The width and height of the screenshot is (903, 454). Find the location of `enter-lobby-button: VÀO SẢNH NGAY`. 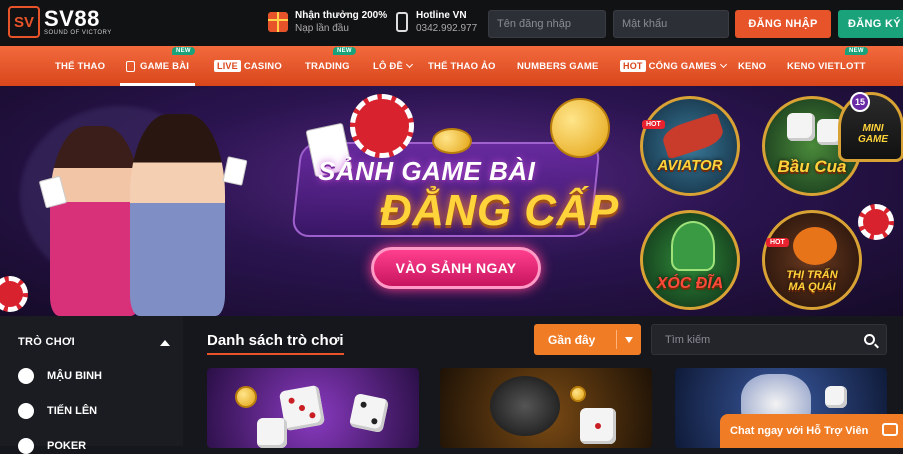

enter-lobby-button: VÀO SẢNH NGAY is located at coordinates (456, 268).